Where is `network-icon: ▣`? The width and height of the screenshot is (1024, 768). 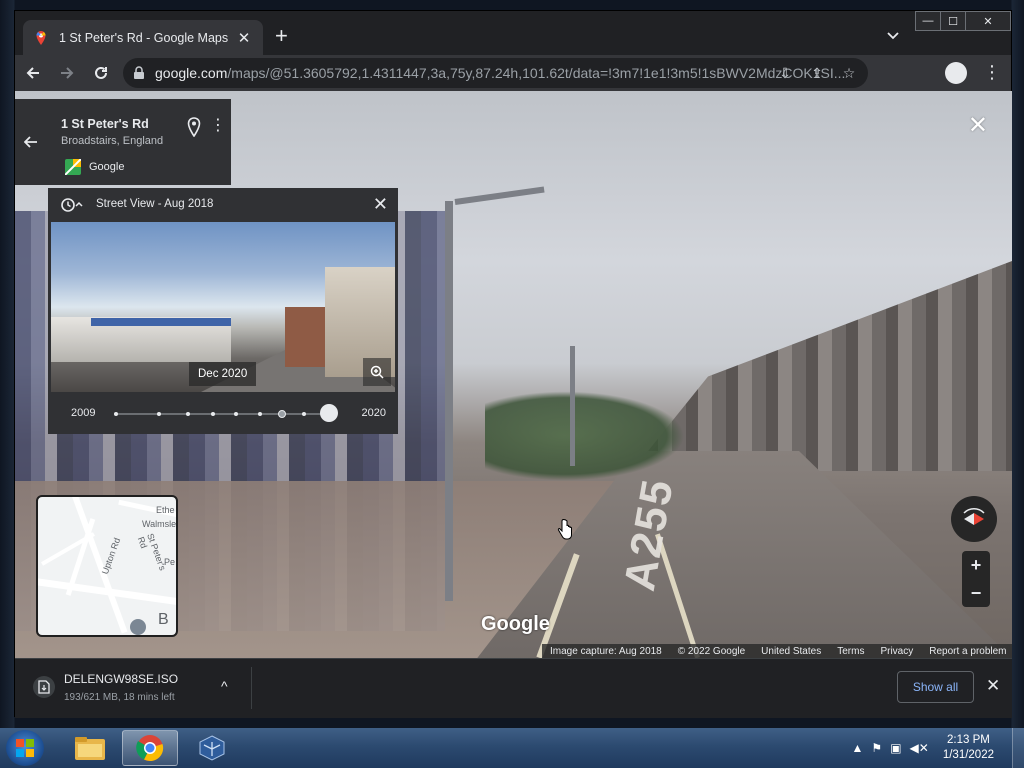 network-icon: ▣ is located at coordinates (895, 748).